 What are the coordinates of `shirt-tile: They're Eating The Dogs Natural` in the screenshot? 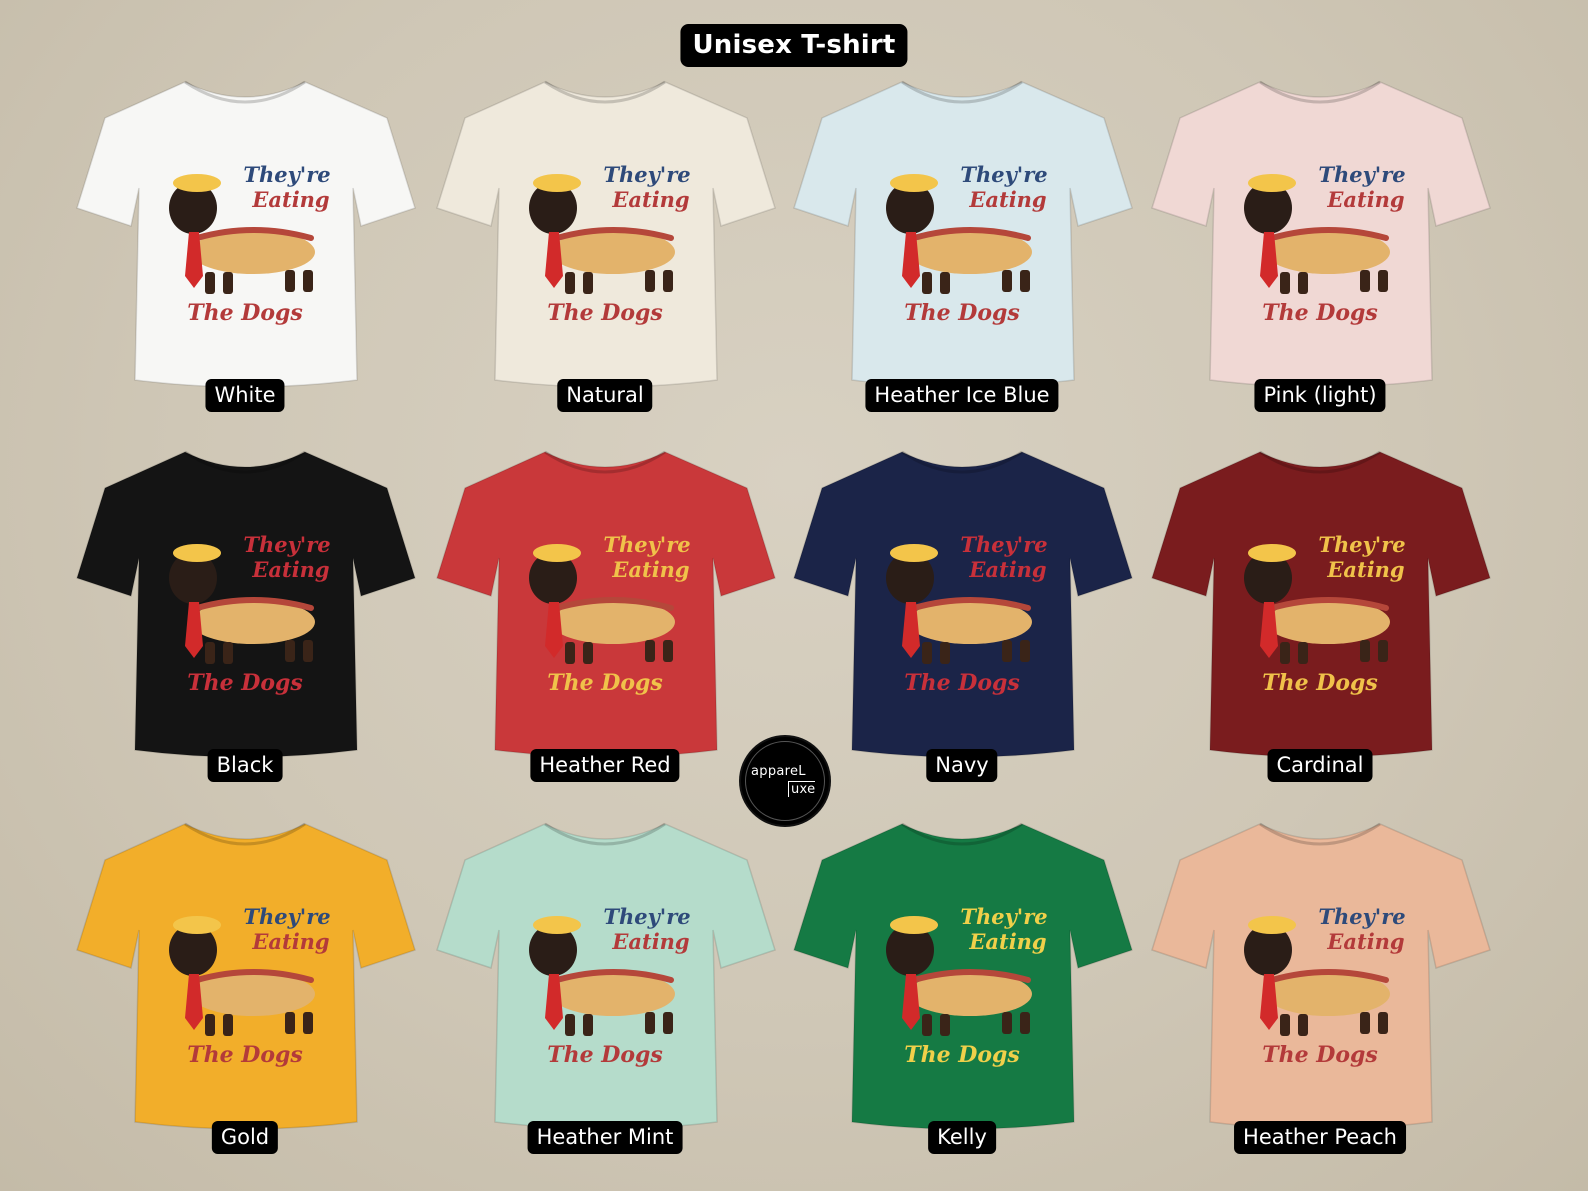 It's located at (605, 240).